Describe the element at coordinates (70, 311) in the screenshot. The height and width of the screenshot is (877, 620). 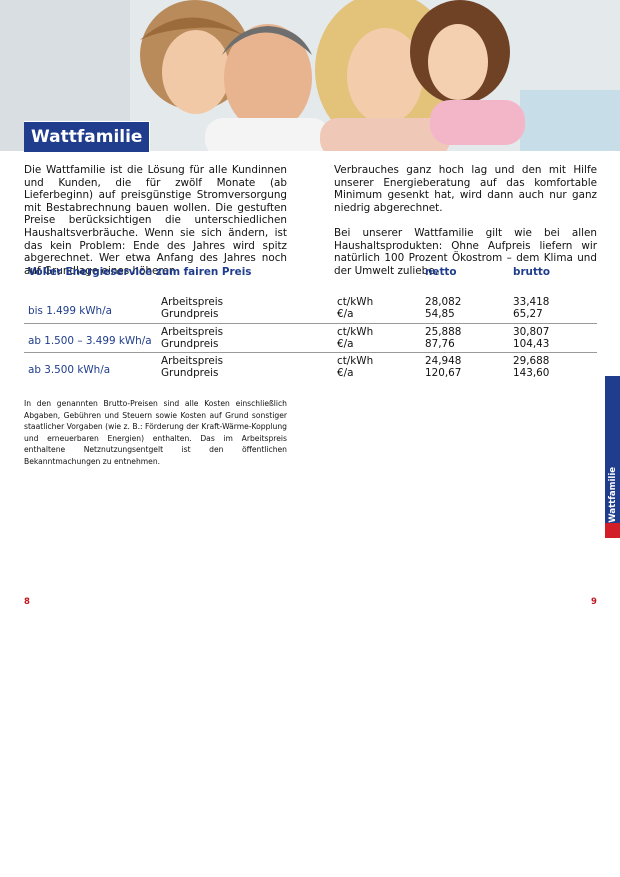
I see `tier-label: bis 1.499 kWh/a` at that location.